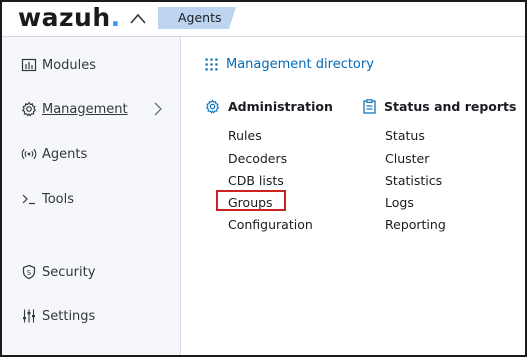 The height and width of the screenshot is (357, 527). Describe the element at coordinates (29, 199) in the screenshot. I see `terminal-icon` at that location.